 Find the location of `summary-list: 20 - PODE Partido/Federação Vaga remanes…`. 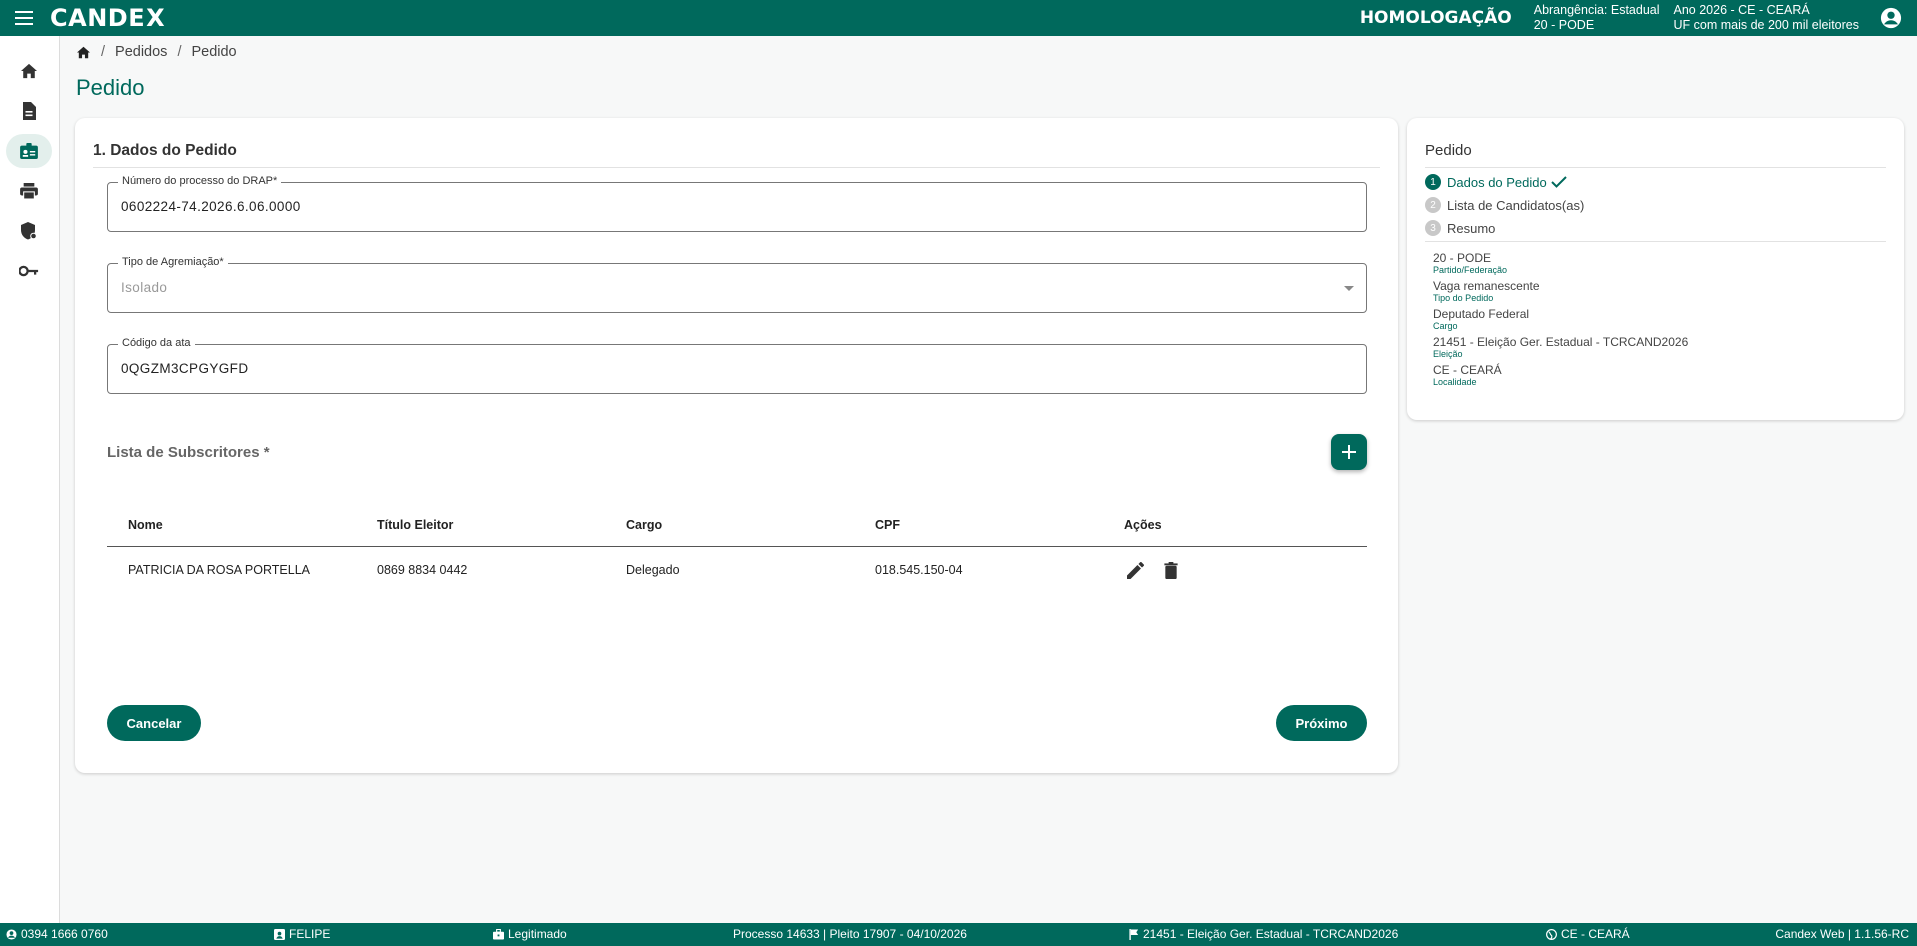

summary-list: 20 - PODE Partido/Federação Vaga remanes… is located at coordinates (1560, 321).